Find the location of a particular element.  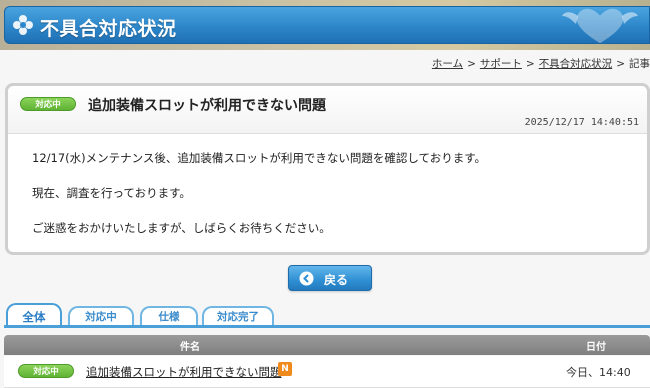

table-row: 対応中 追加装備スロットが利用できない問題 N 今日、14:40 is located at coordinates (327, 372).